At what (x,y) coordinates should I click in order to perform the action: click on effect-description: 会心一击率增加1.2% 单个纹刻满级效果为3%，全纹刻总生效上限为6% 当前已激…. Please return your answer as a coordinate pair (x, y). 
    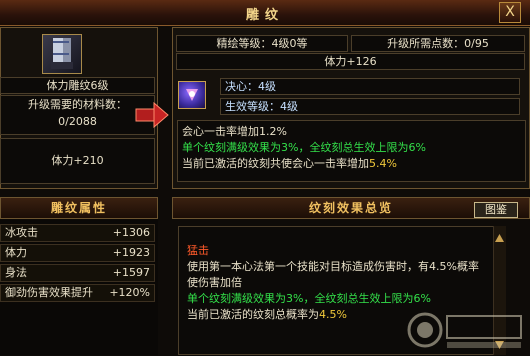
    Looking at the image, I should click on (351, 151).